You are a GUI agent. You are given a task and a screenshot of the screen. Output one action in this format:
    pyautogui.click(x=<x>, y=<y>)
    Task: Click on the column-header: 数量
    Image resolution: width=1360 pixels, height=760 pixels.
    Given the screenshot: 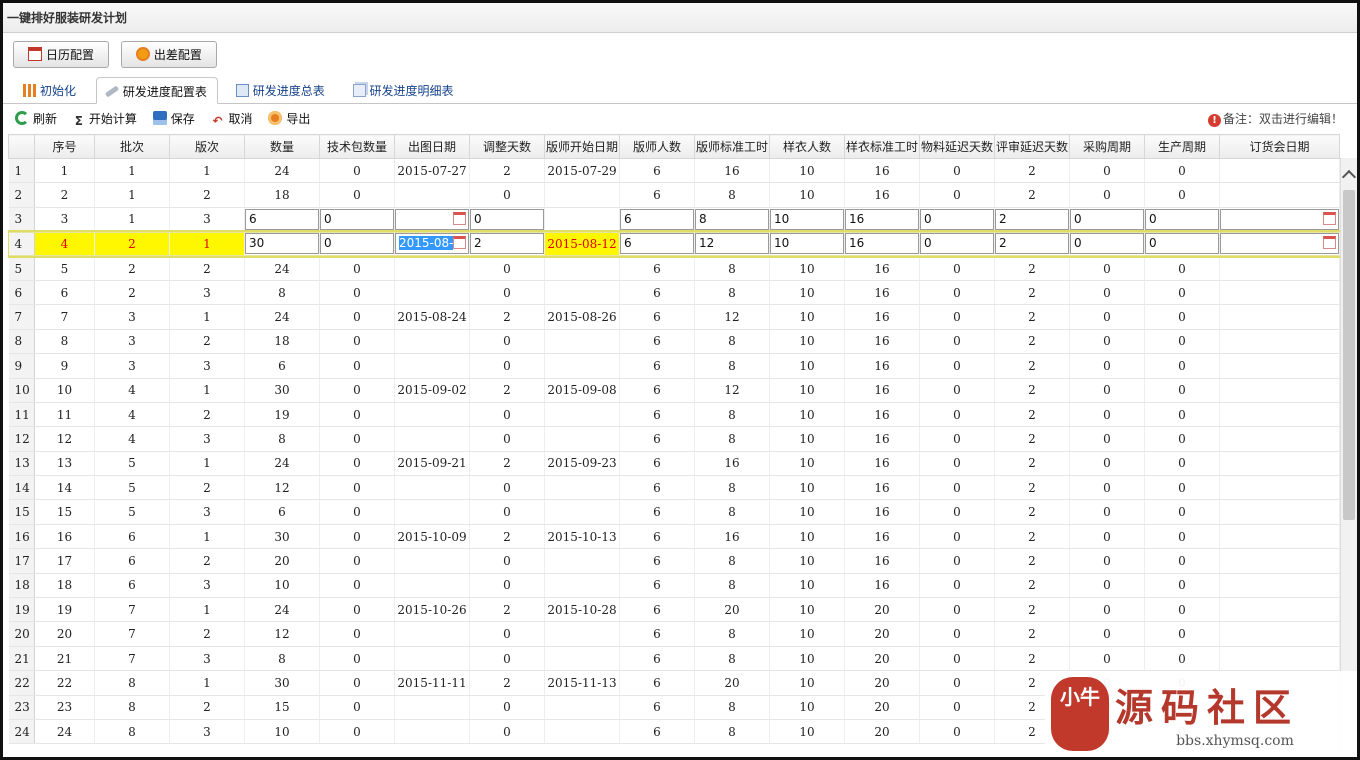 What is the action you would take?
    pyautogui.click(x=282, y=146)
    